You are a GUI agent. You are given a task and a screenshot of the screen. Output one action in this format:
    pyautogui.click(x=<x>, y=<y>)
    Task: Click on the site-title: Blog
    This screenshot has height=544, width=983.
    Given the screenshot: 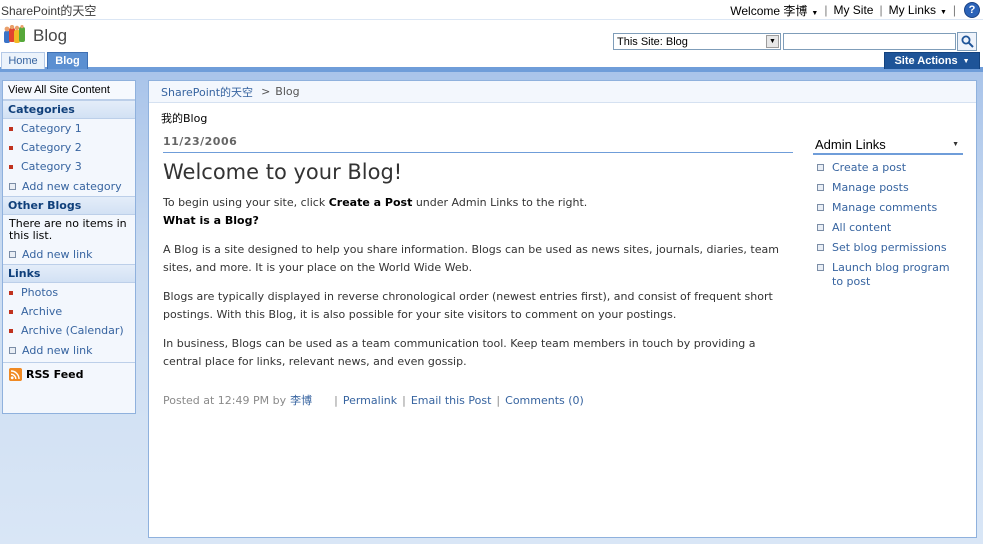 What is the action you would take?
    pyautogui.click(x=50, y=36)
    